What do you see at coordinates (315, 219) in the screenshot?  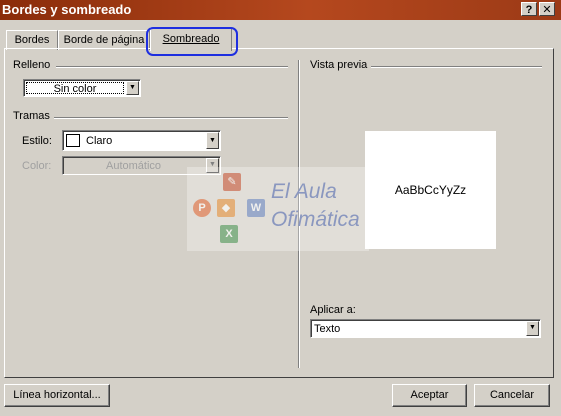 I see `watermark-line2: Ofimática` at bounding box center [315, 219].